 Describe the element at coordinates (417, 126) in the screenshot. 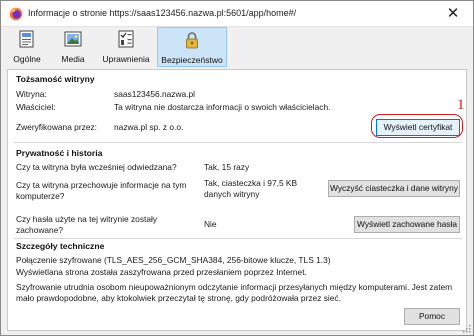

I see `annotation-highlight-ring` at that location.